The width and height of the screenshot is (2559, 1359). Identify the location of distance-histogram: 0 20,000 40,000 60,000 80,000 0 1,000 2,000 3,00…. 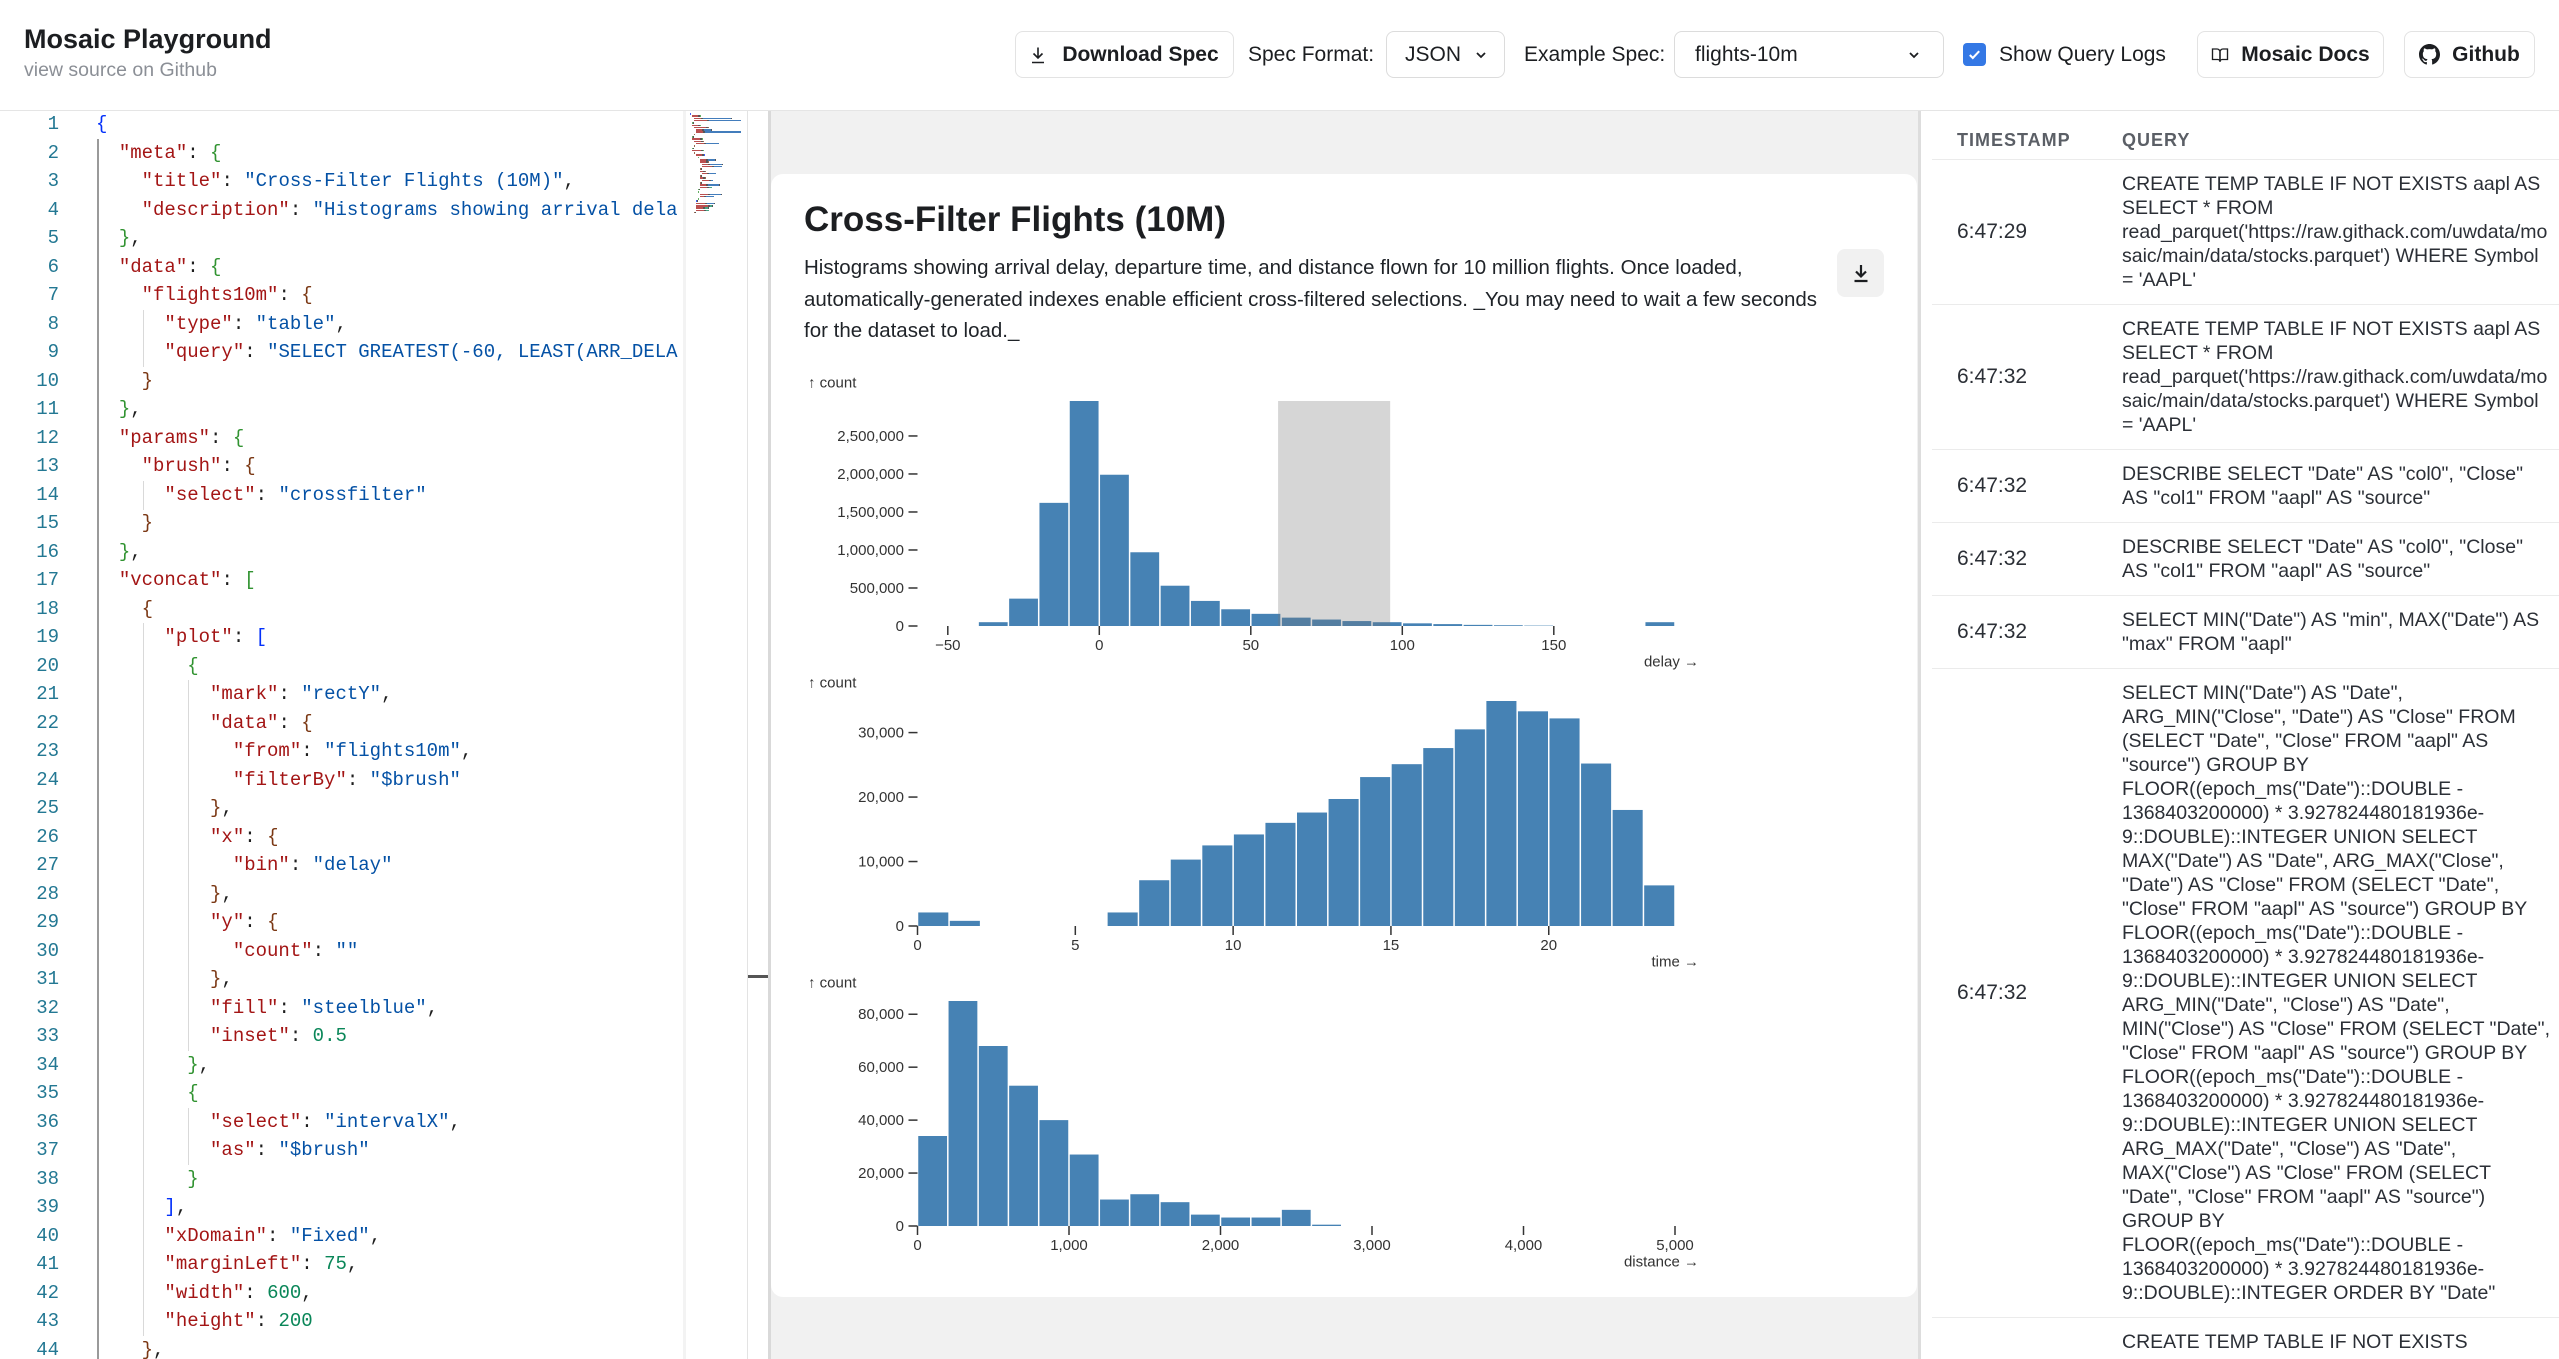
(1255, 1121).